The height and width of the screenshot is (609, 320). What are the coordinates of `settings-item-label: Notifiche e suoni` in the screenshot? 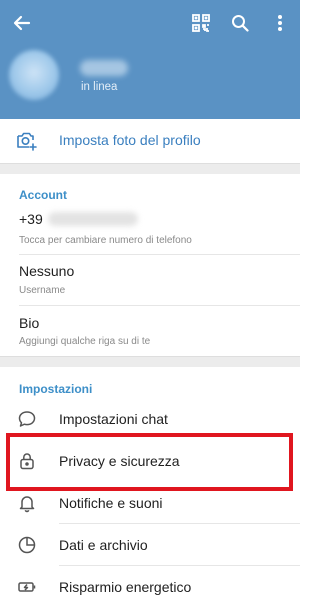 It's located at (111, 503).